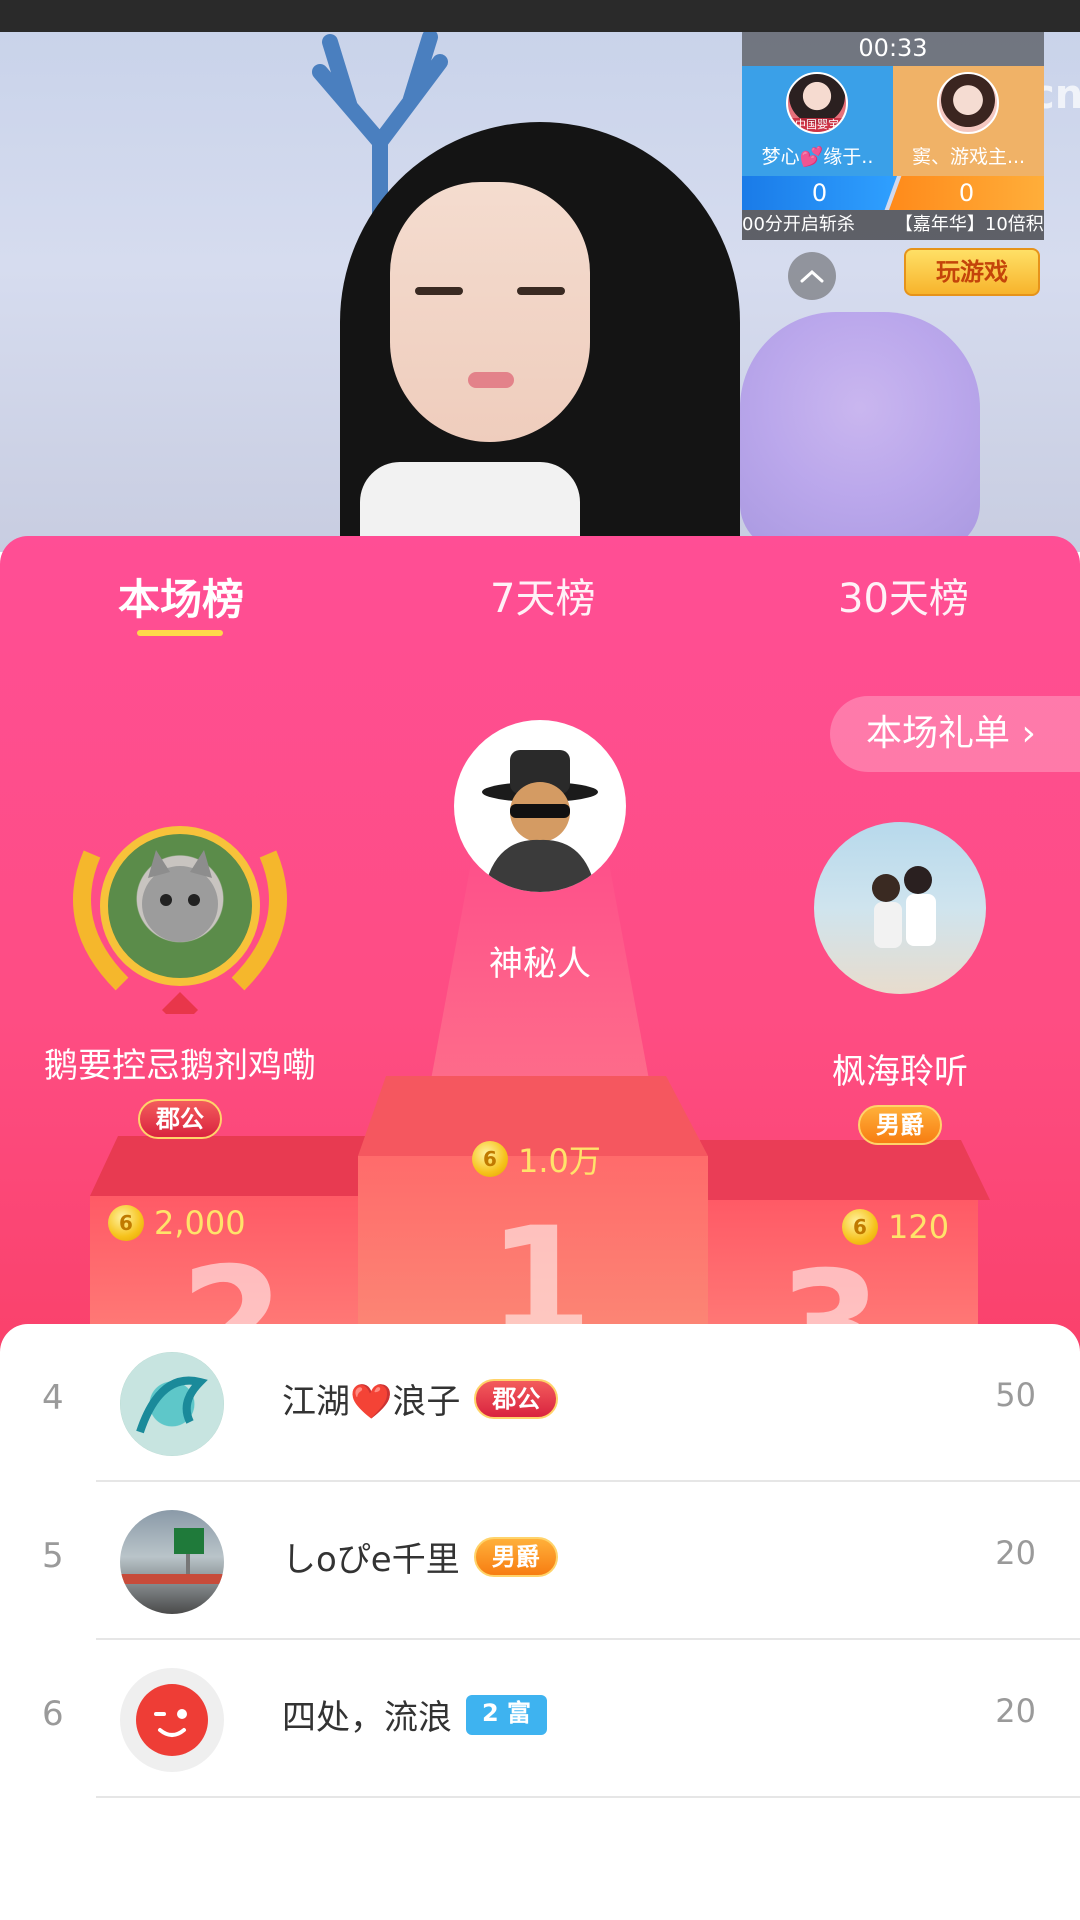 This screenshot has width=1080, height=1920. Describe the element at coordinates (588, 1797) in the screenshot. I see `list-divider` at that location.